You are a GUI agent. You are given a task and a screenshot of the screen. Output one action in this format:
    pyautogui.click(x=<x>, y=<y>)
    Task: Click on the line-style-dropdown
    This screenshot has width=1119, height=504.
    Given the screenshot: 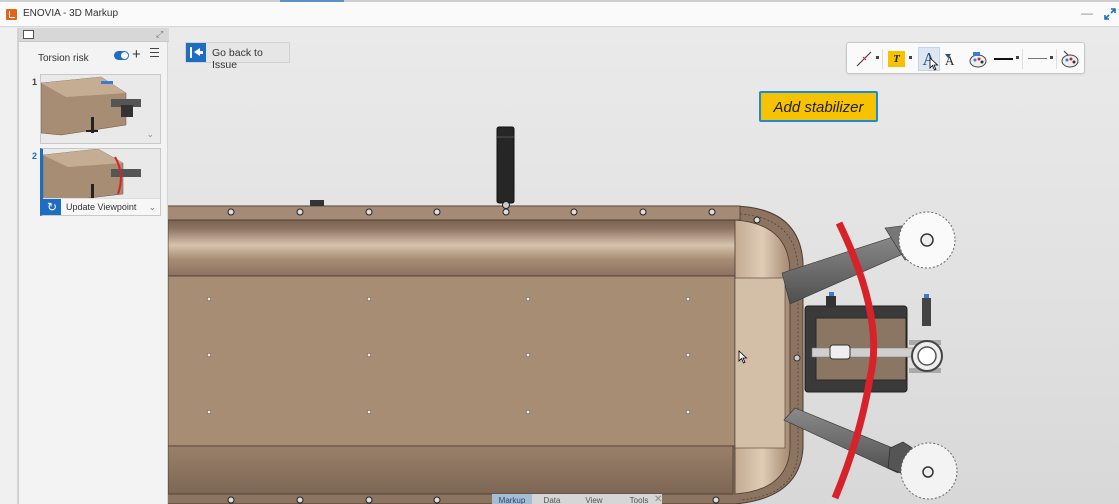 What is the action you would take?
    pyautogui.click(x=1051, y=57)
    